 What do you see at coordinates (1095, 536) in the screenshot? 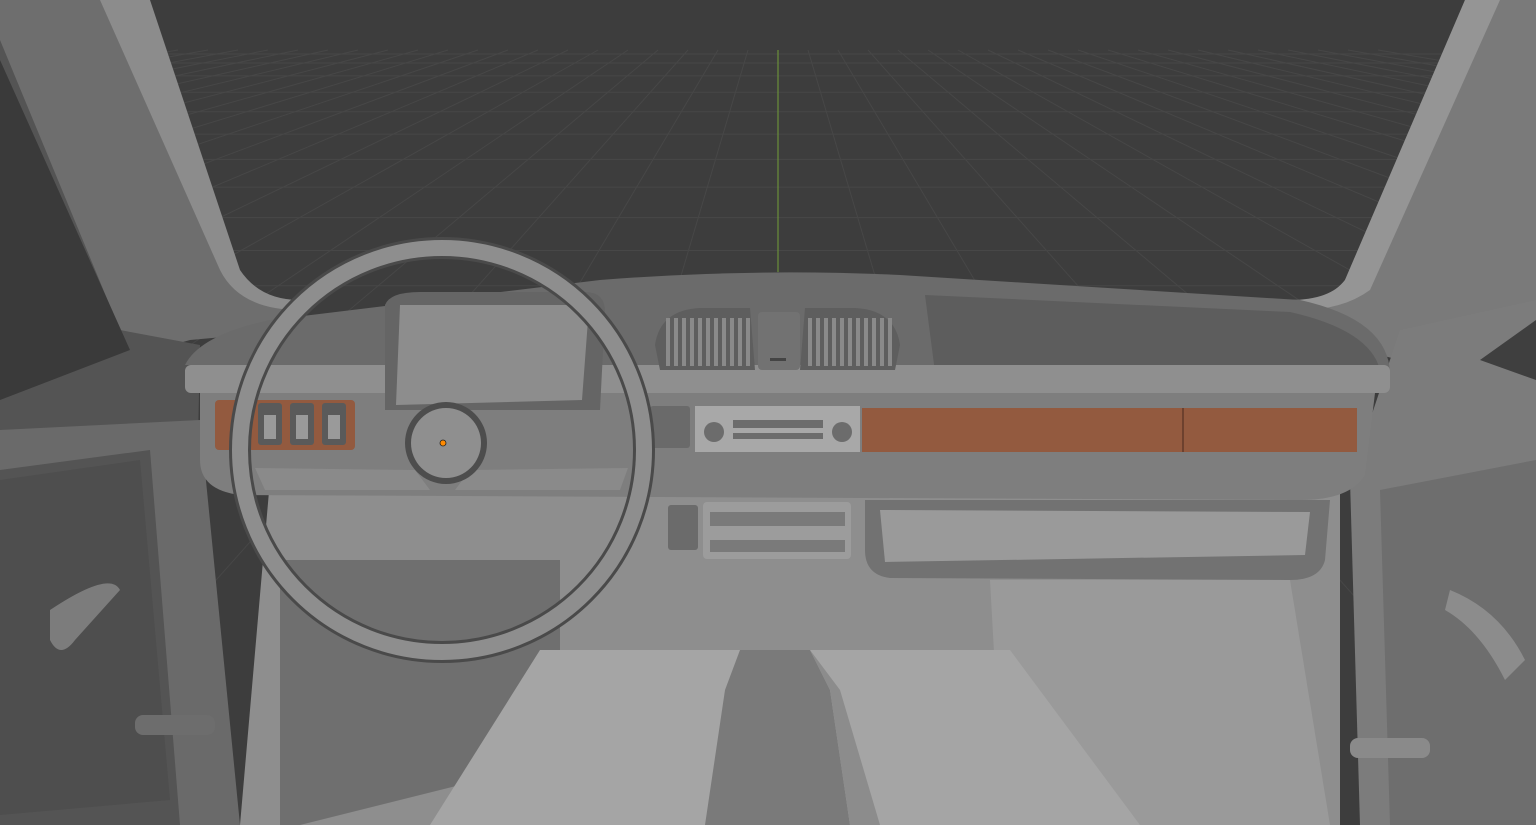
I see `glovebox-inner` at bounding box center [1095, 536].